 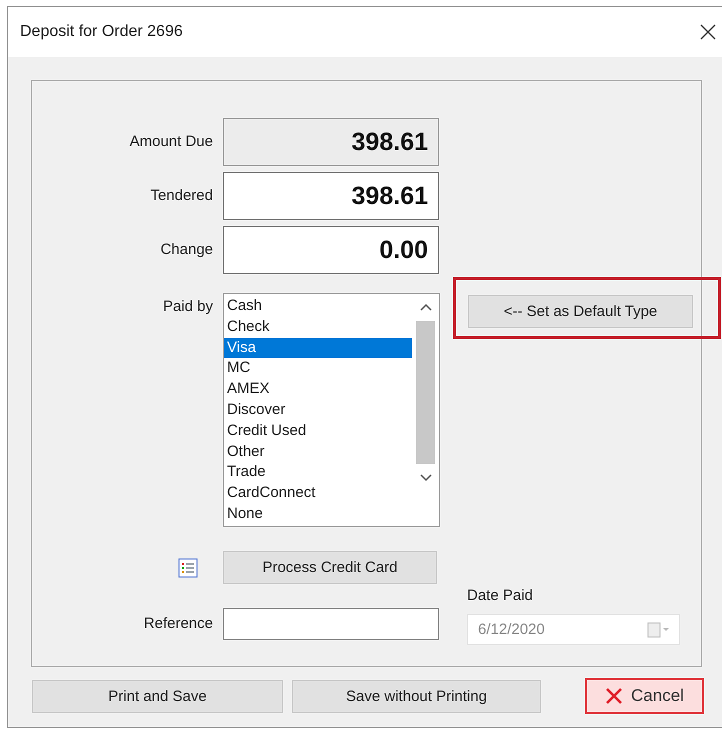 I want to click on action-button: Save without Printing, so click(x=416, y=696).